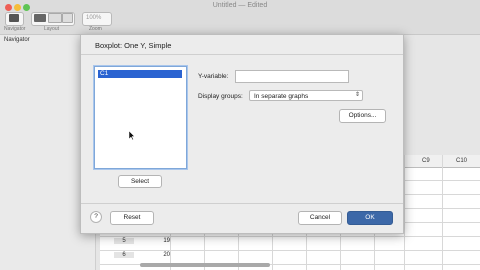  Describe the element at coordinates (292, 76) in the screenshot. I see `y-variable-input` at that location.